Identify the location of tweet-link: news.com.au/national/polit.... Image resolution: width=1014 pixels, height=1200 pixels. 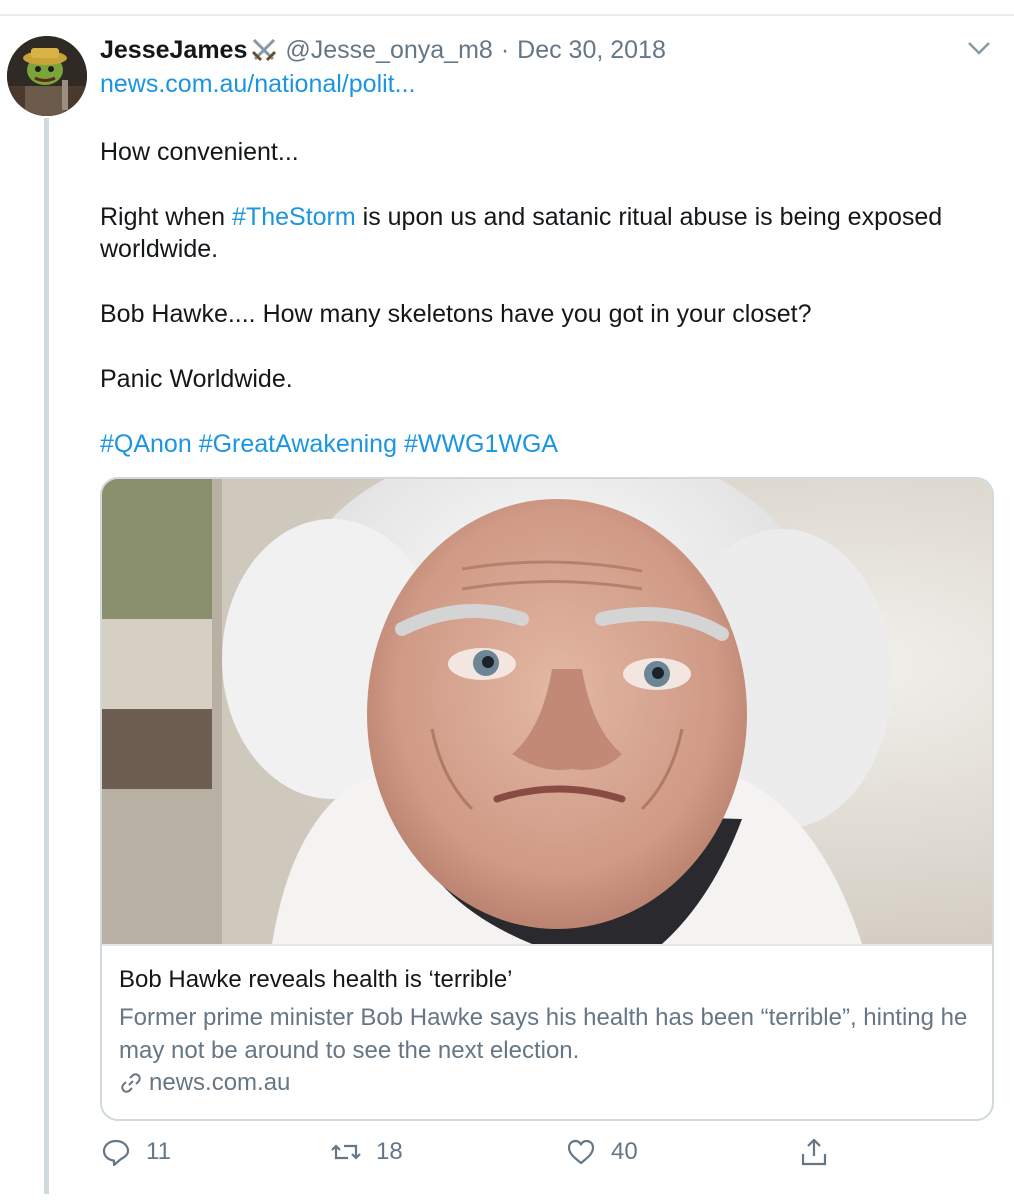
(257, 84).